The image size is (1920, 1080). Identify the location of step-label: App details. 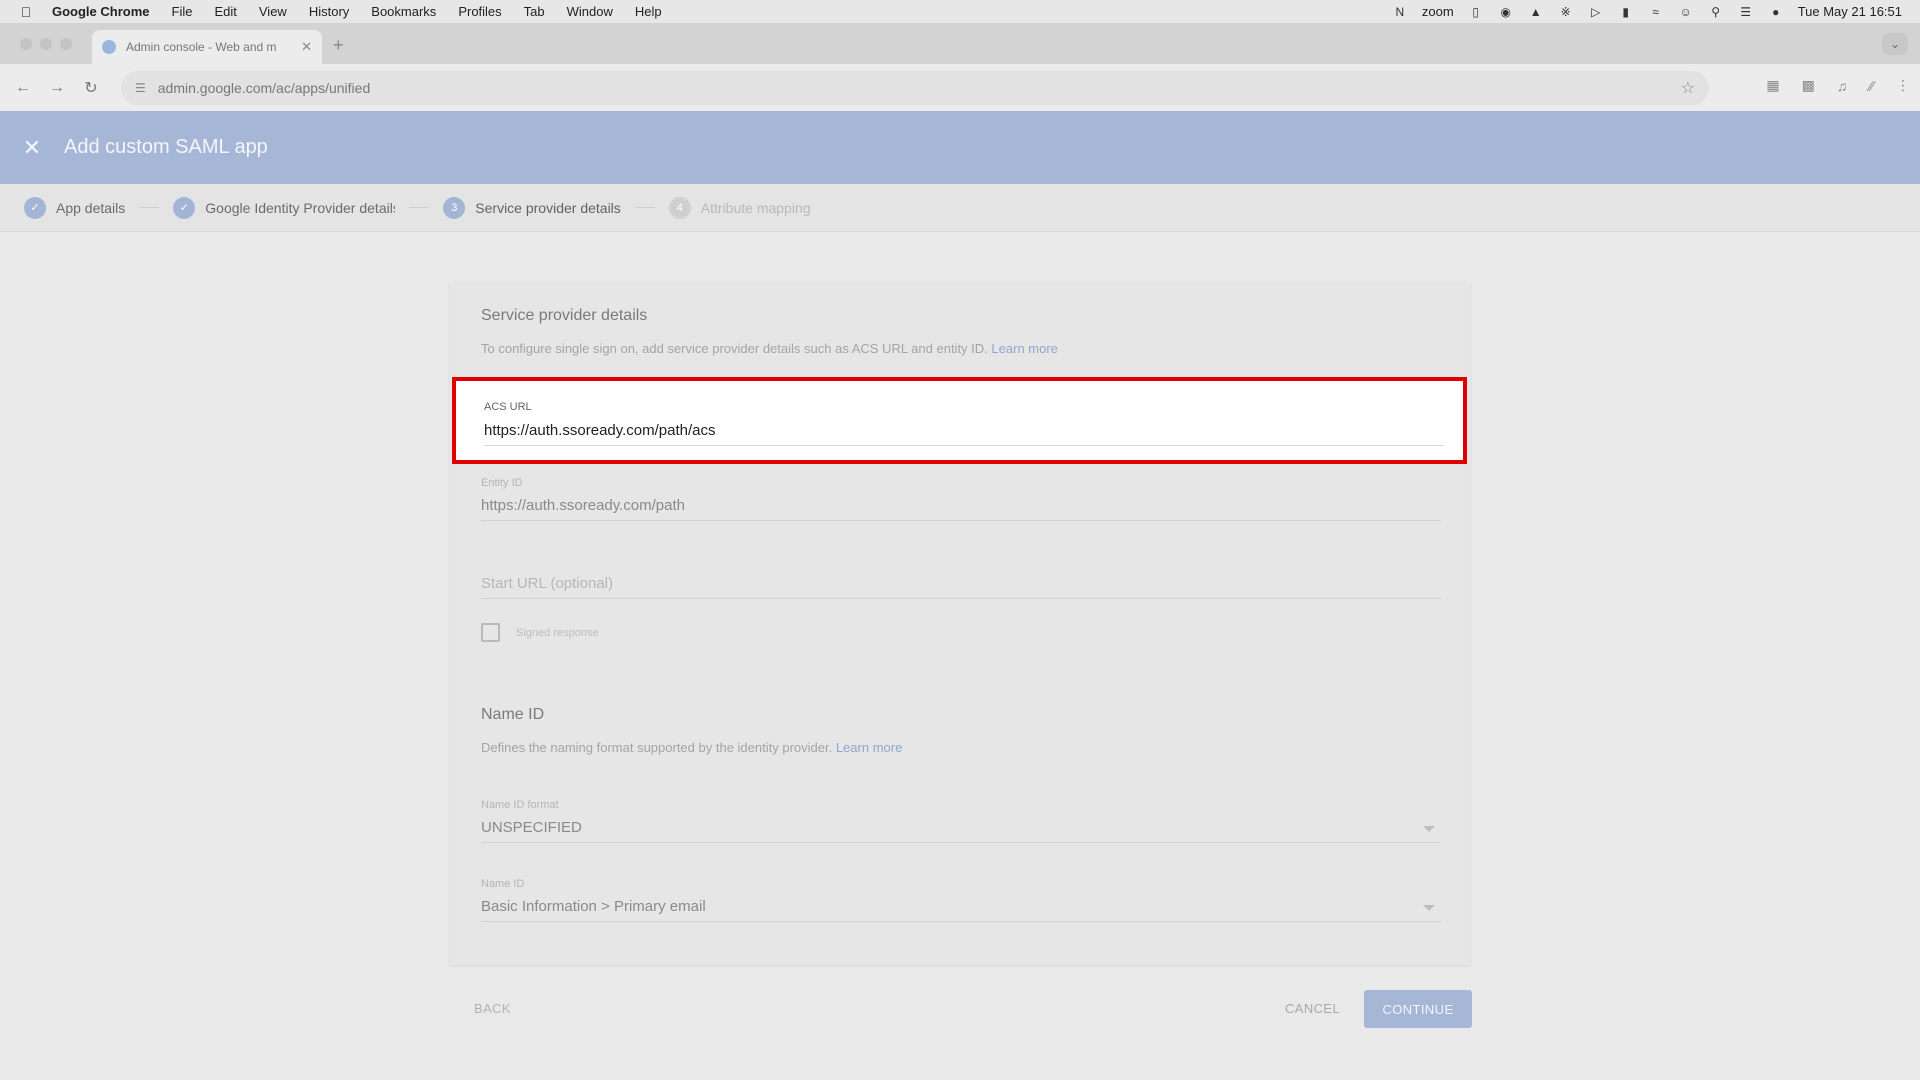
(91, 207).